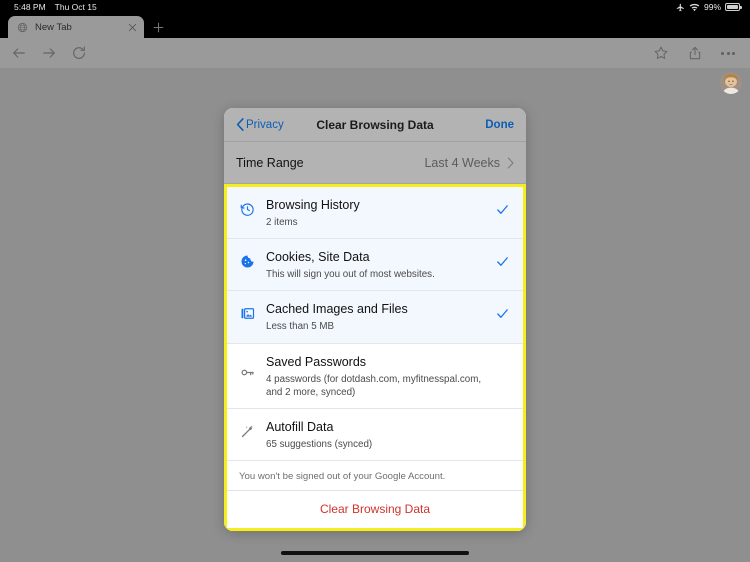  Describe the element at coordinates (318, 257) in the screenshot. I see `option-title: Cookies, Site Data` at that location.